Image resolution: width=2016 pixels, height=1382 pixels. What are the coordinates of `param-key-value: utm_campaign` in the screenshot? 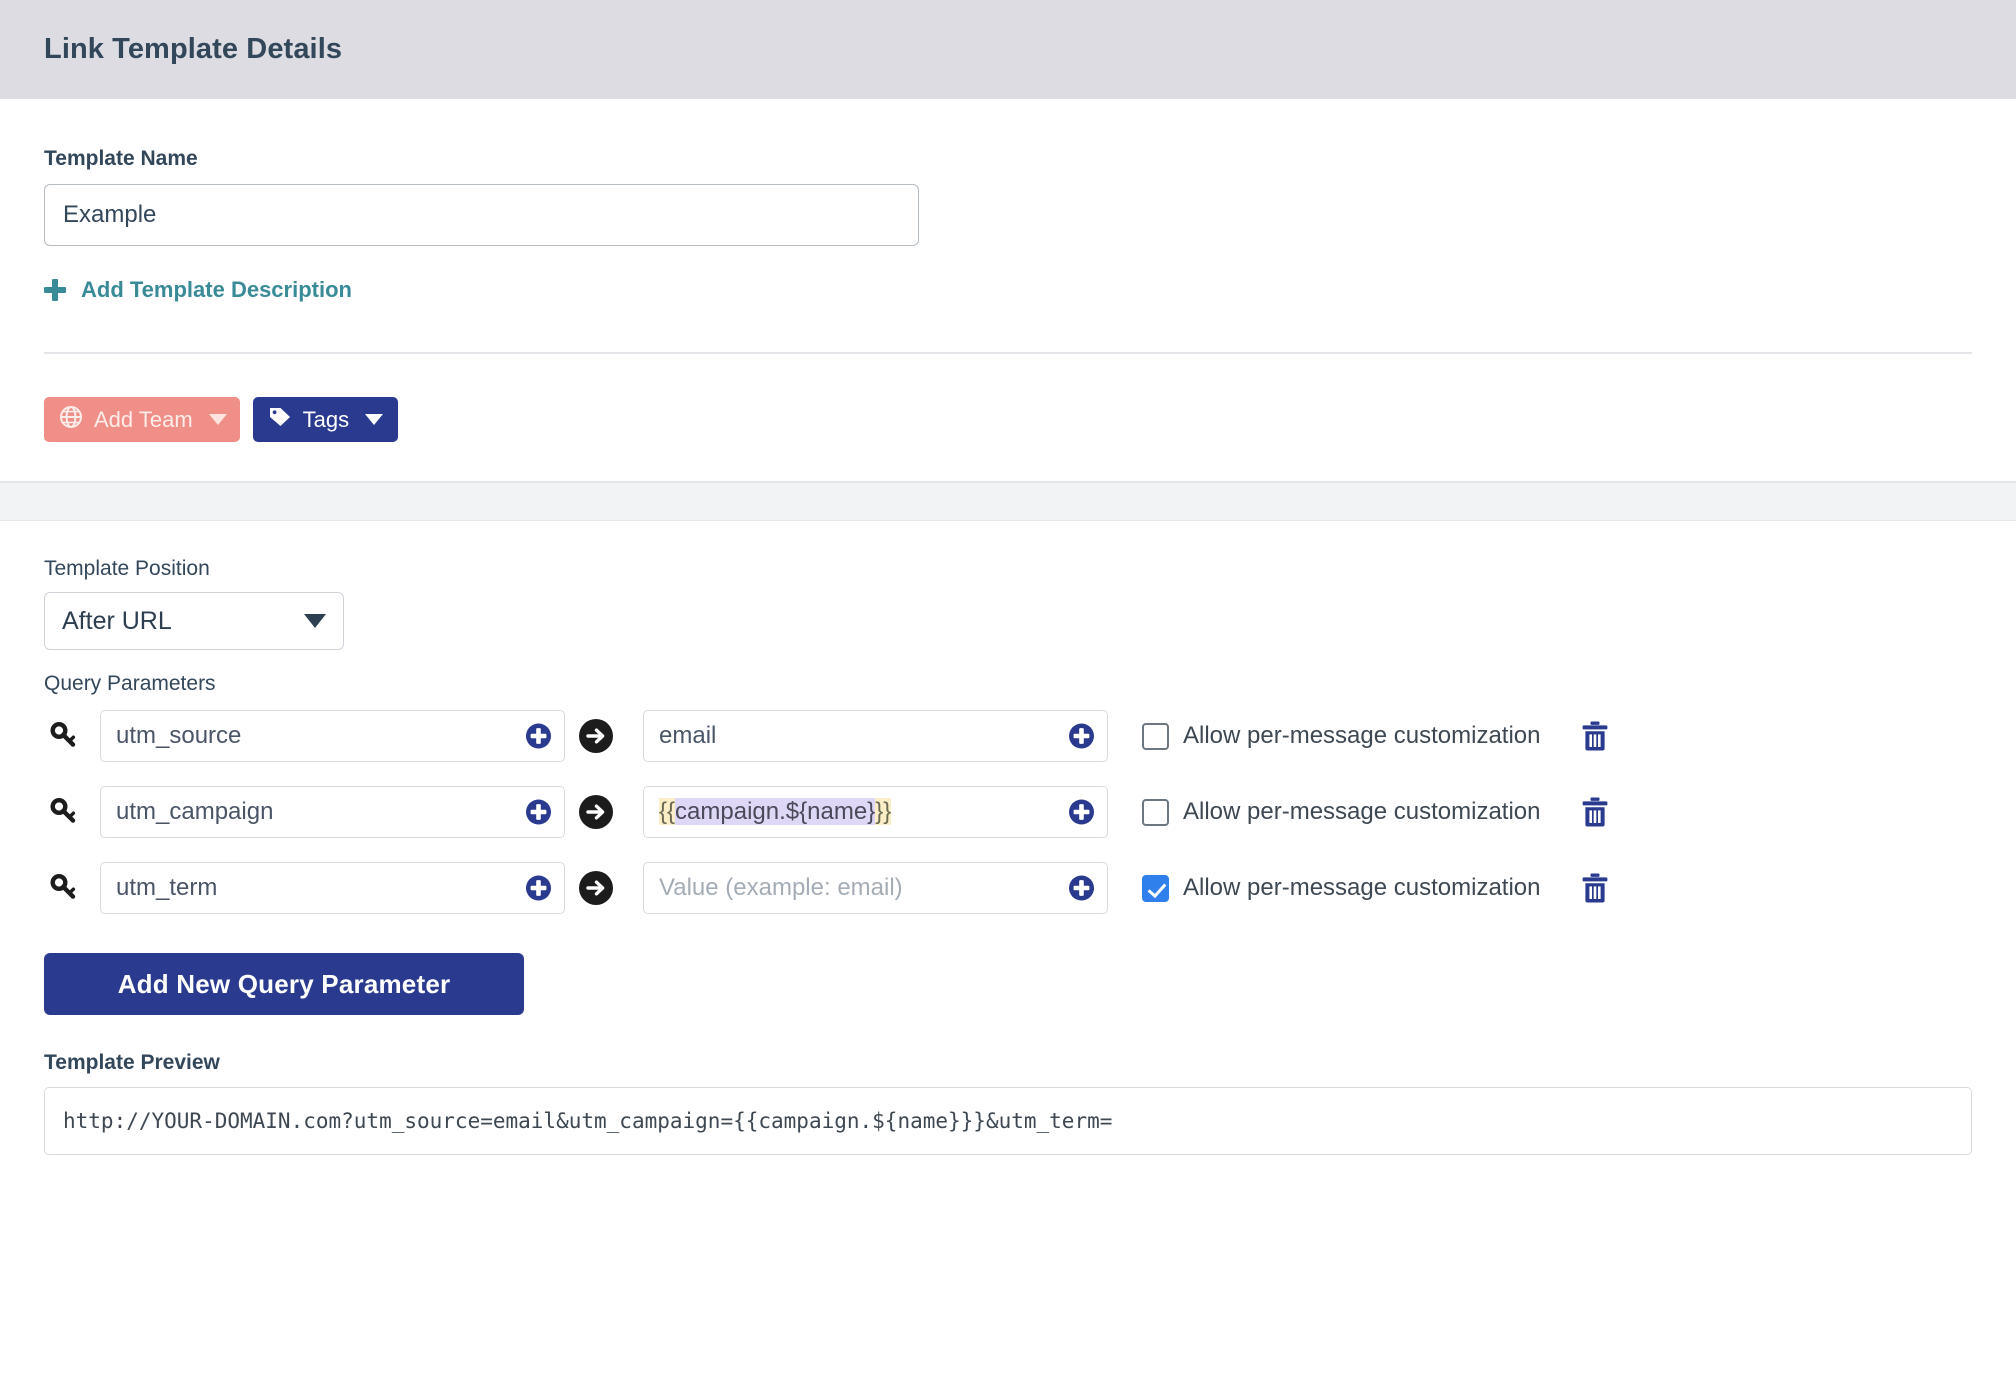 It's located at (195, 811).